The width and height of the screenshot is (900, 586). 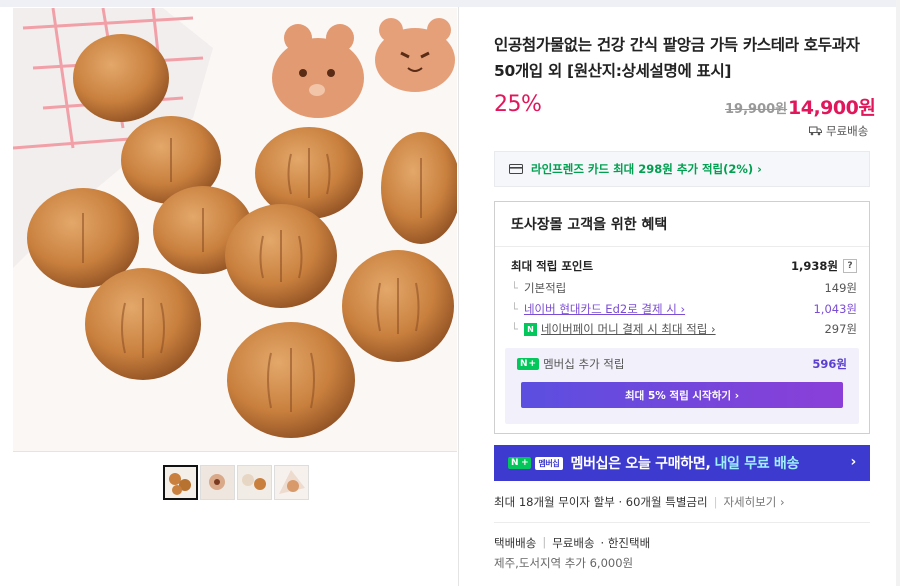 What do you see at coordinates (518, 104) in the screenshot?
I see `discount-rate: 25%` at bounding box center [518, 104].